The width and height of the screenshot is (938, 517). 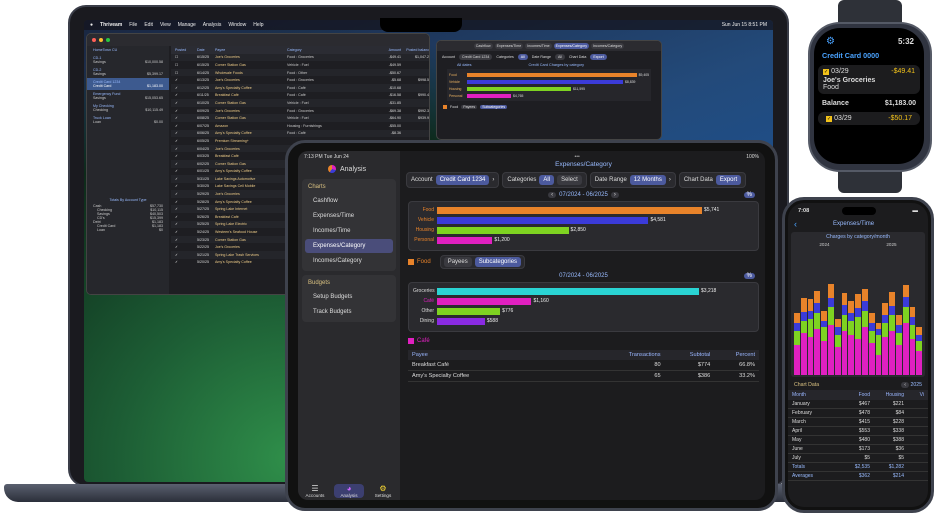 I want to click on column-header: Posted, so click(x=184, y=50).